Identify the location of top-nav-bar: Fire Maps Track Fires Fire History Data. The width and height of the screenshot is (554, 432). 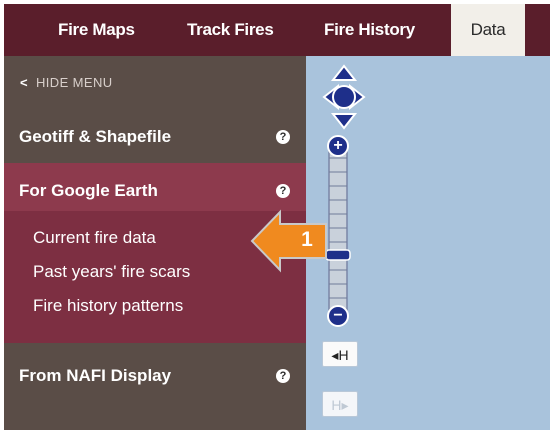
(277, 30).